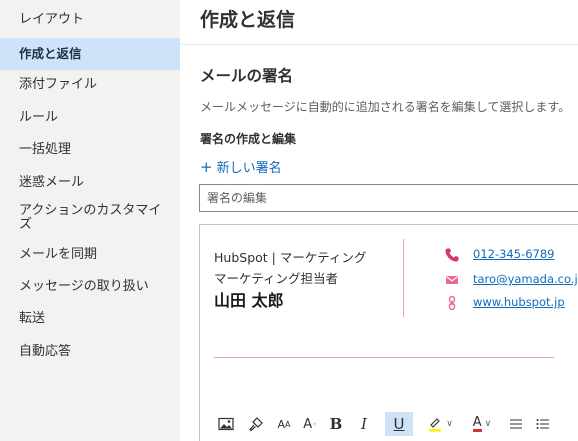 This screenshot has width=578, height=441. I want to click on plus-icon: +, so click(206, 167).